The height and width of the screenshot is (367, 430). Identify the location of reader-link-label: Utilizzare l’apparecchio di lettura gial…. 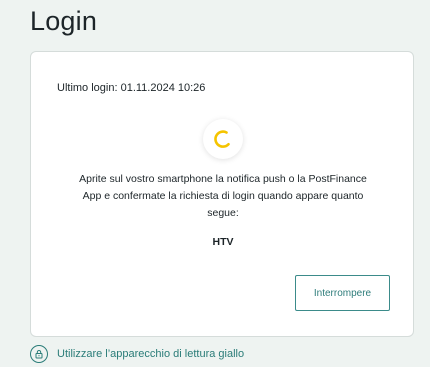
(151, 354).